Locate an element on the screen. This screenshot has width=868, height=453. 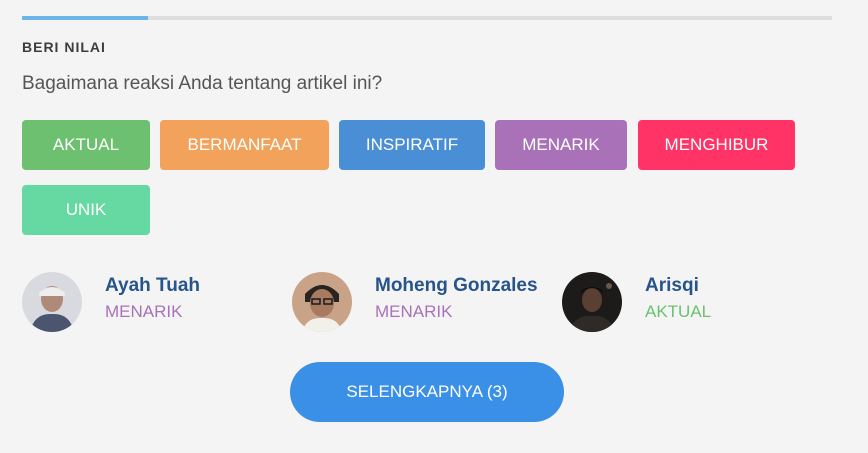
reaction-button-inspiratif: INSPIRATIF is located at coordinates (412, 145).